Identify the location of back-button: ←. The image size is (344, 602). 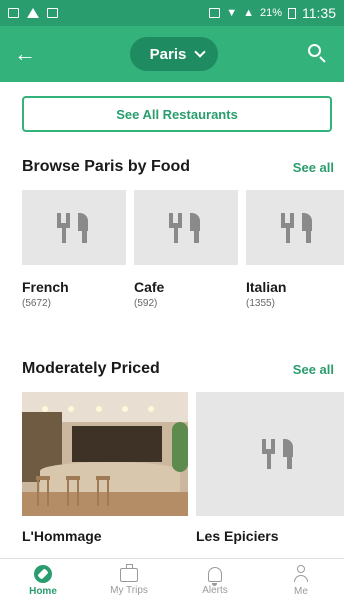
(28, 54).